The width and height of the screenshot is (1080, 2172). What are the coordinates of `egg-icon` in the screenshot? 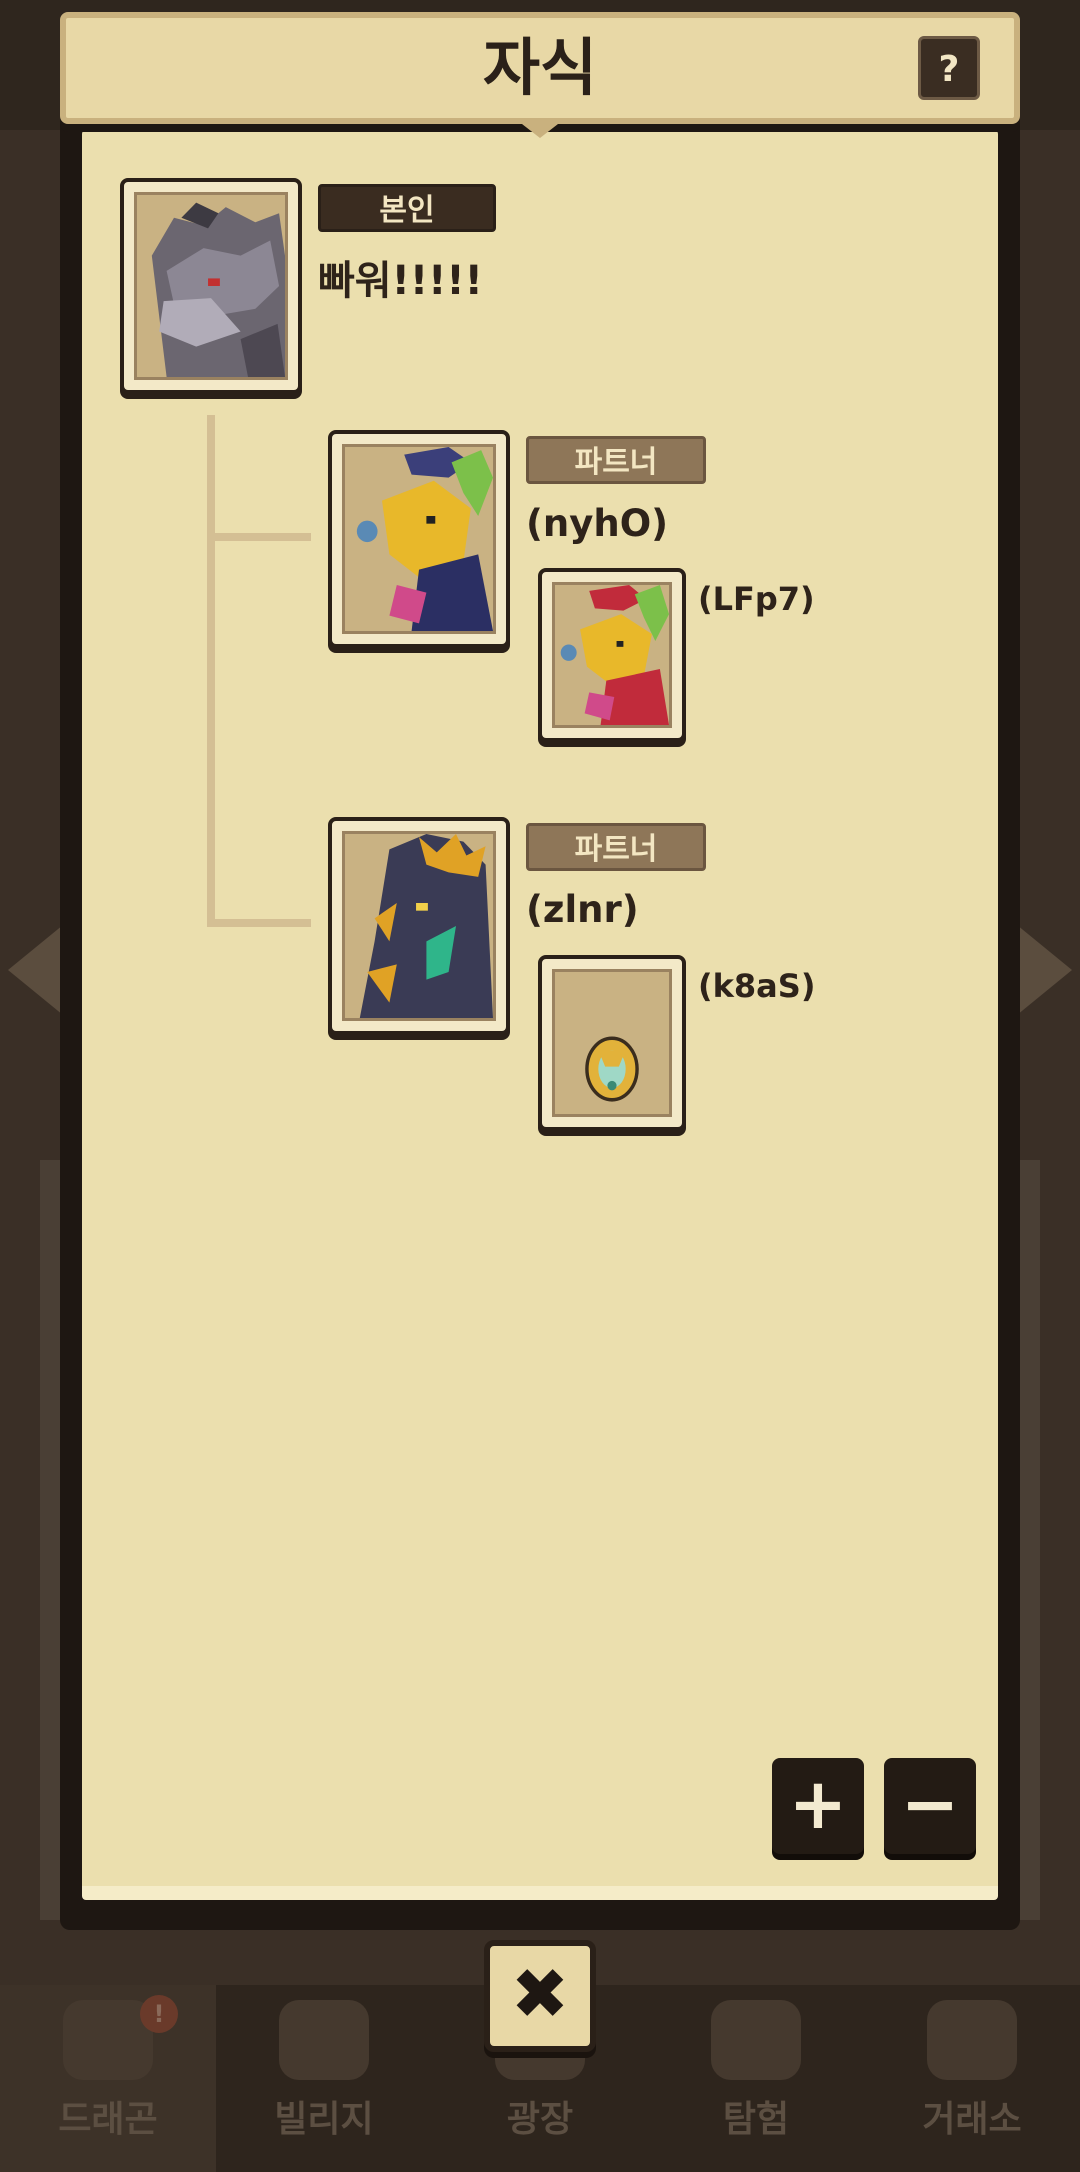 It's located at (612, 1043).